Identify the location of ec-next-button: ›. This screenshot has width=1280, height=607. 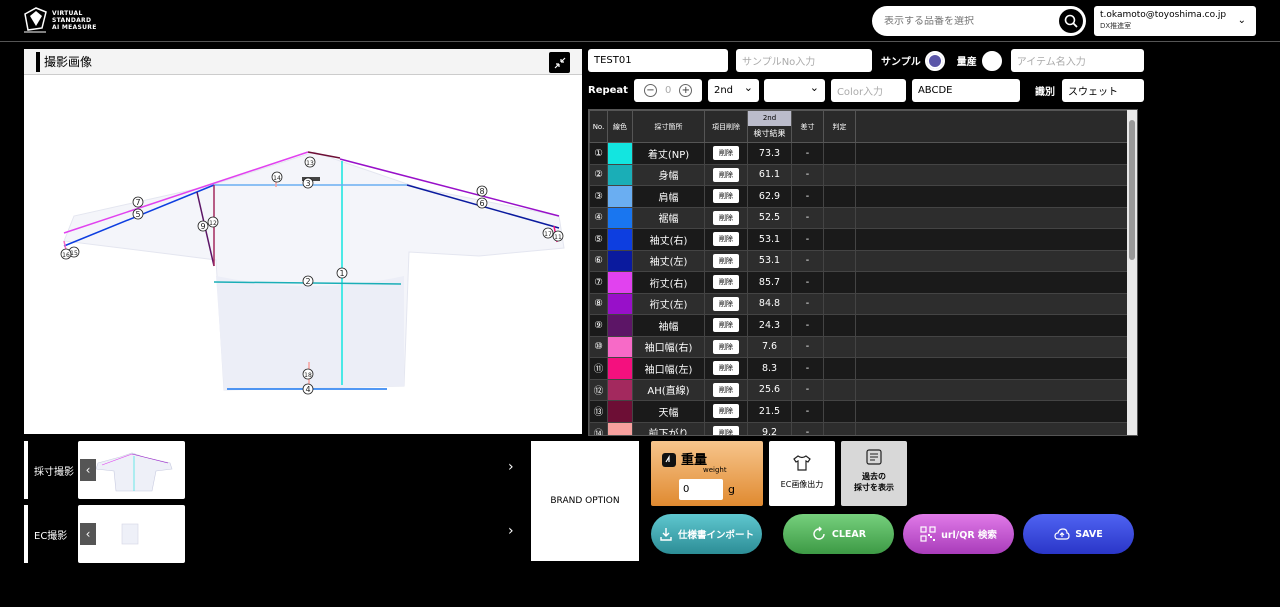
(511, 531).